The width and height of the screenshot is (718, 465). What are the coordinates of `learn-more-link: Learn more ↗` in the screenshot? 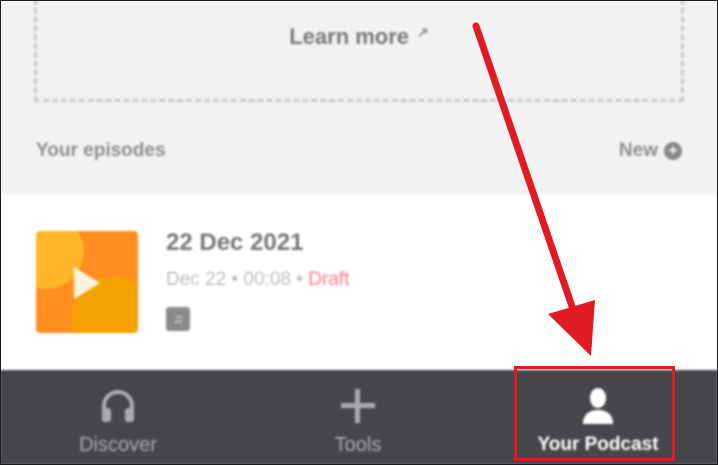 It's located at (359, 37).